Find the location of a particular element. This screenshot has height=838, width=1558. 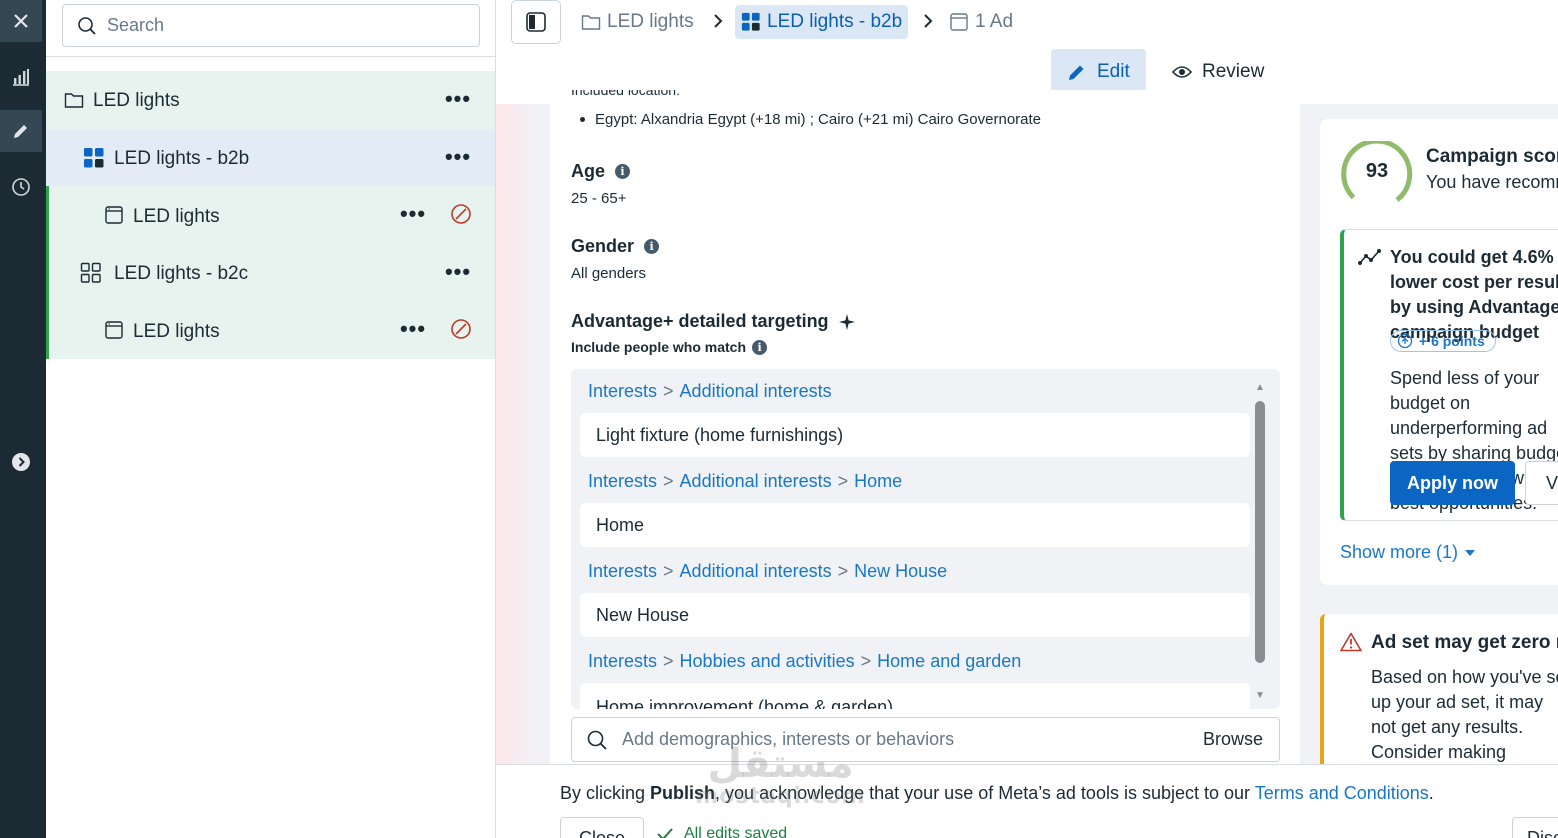

path-segment: New House is located at coordinates (900, 571).